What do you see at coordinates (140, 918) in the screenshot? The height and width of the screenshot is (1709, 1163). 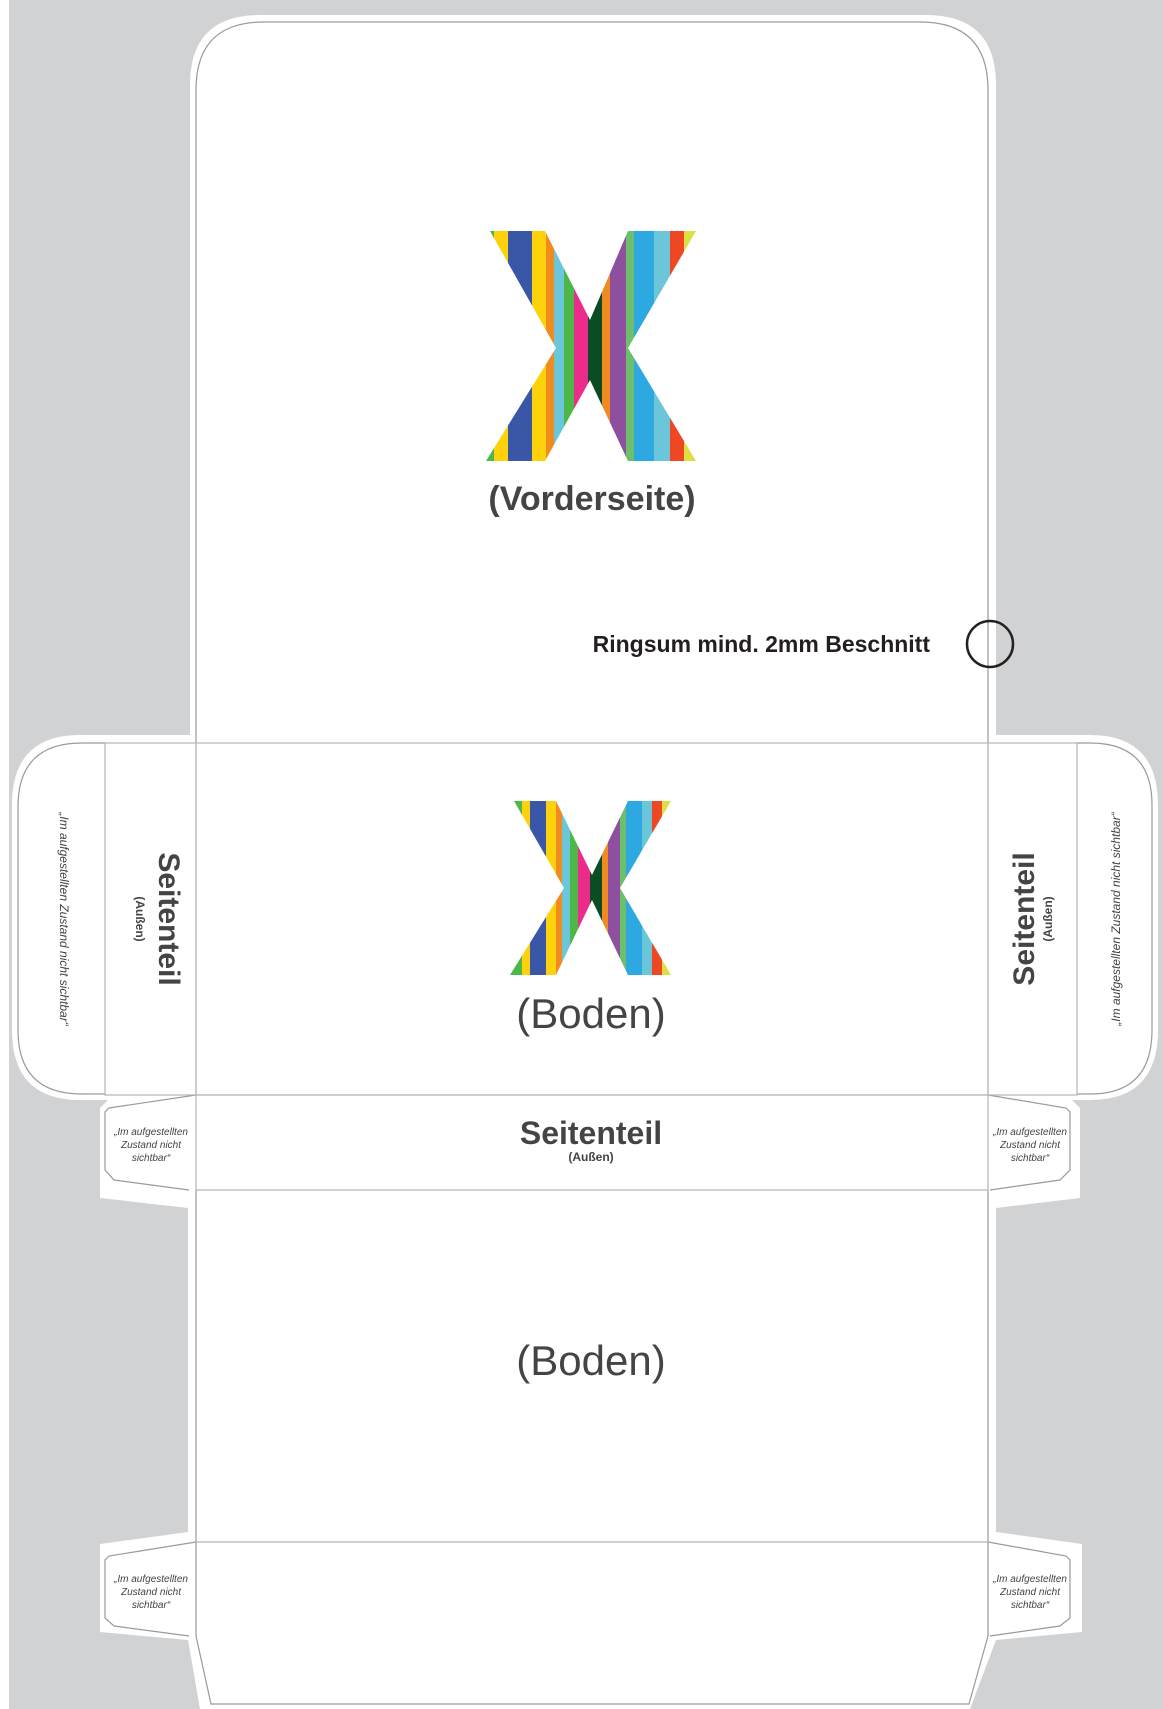 I see `left-side-subtitle: (Außen)` at bounding box center [140, 918].